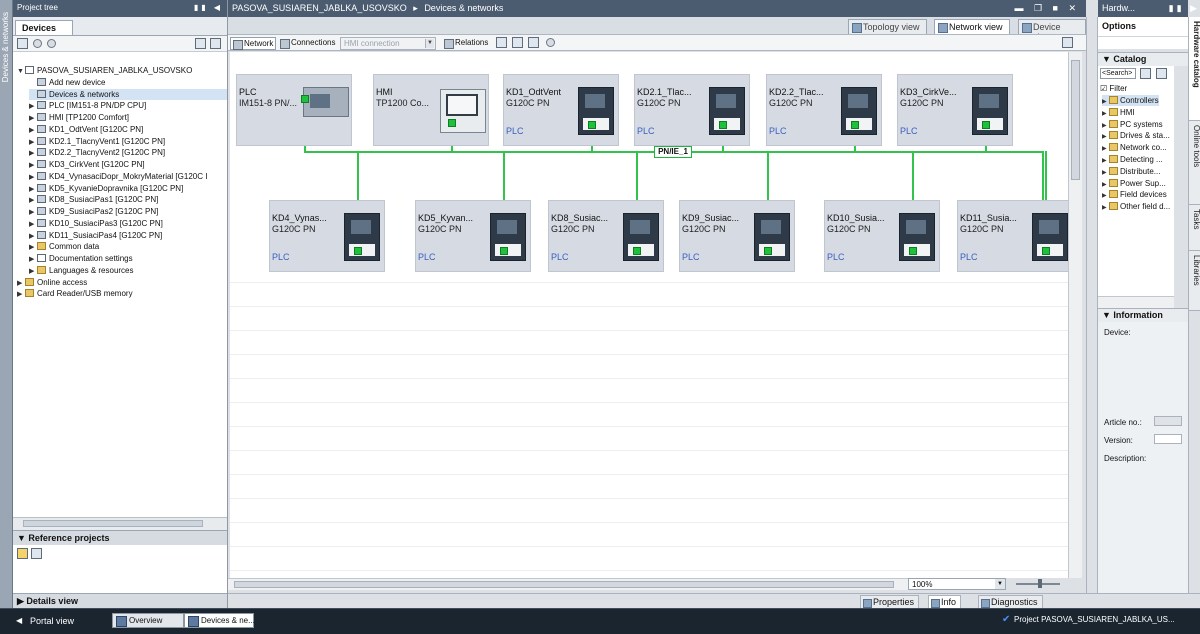 This screenshot has width=1200, height=634. Describe the element at coordinates (561, 110) in the screenshot. I see `device-box: KD1_OdtVent G120C PN PLC` at that location.